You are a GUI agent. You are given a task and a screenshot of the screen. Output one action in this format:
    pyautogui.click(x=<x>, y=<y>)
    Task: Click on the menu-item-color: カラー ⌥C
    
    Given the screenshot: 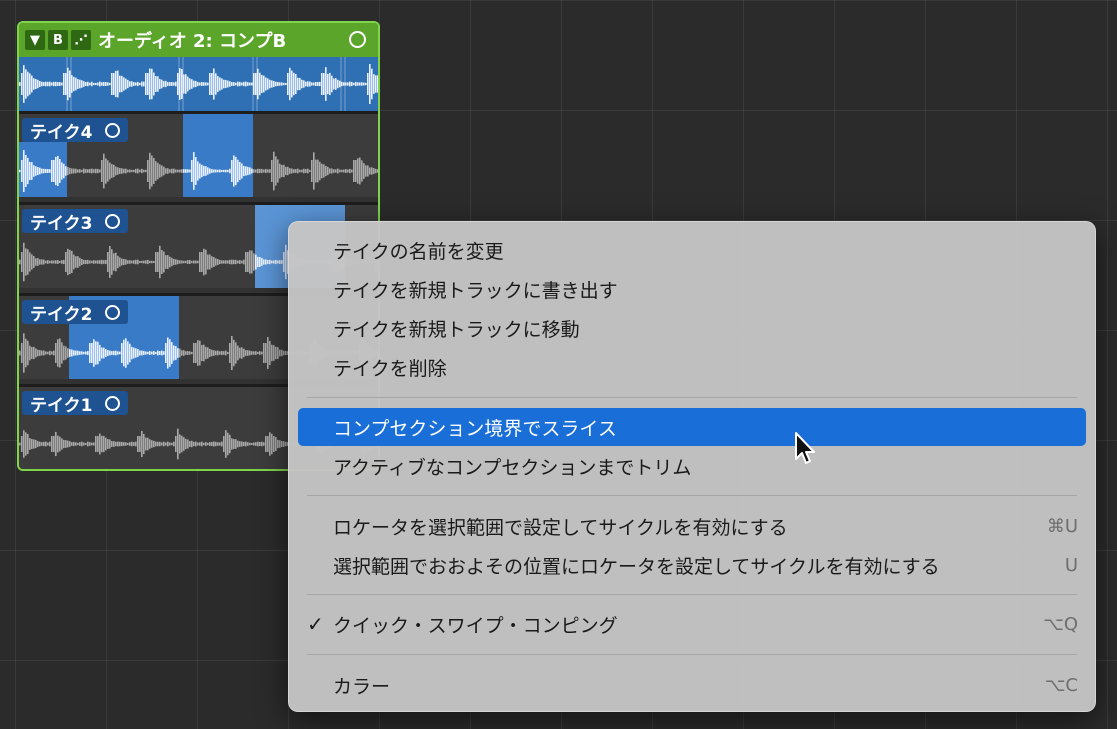 What is the action you would take?
    pyautogui.click(x=692, y=685)
    